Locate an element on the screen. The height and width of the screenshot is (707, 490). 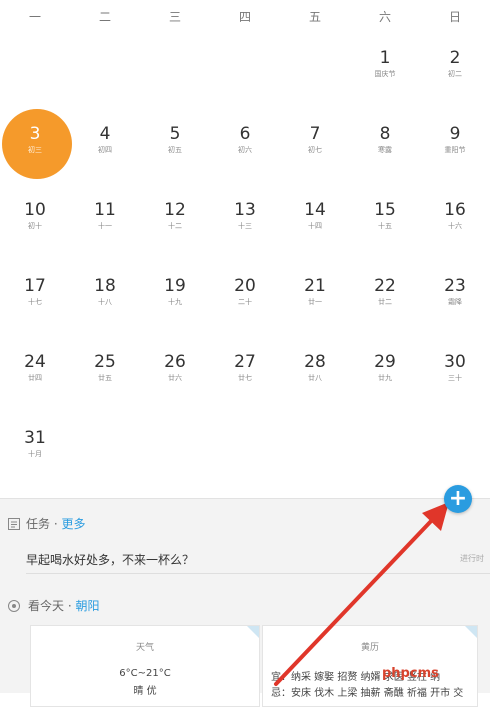
day-number: 28 is located at coordinates (315, 362).